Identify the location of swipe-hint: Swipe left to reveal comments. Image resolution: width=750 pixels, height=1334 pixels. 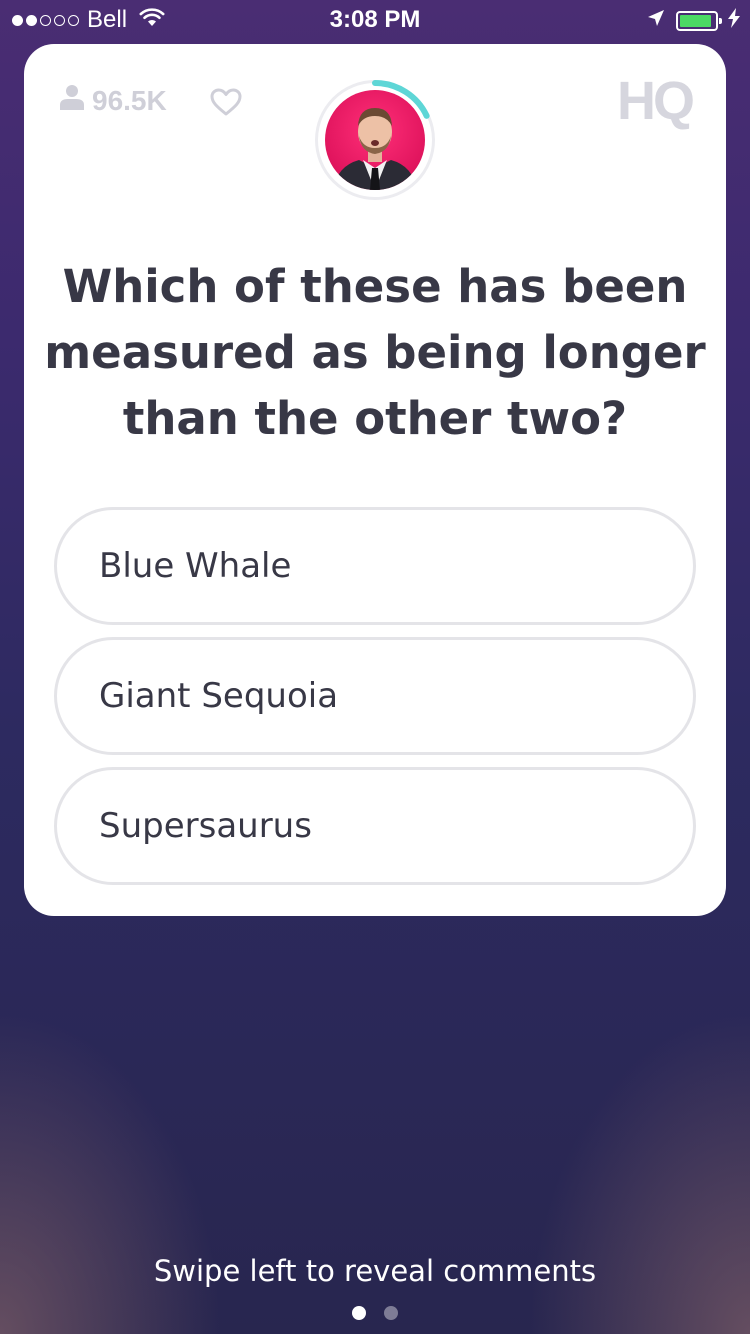
(375, 1271).